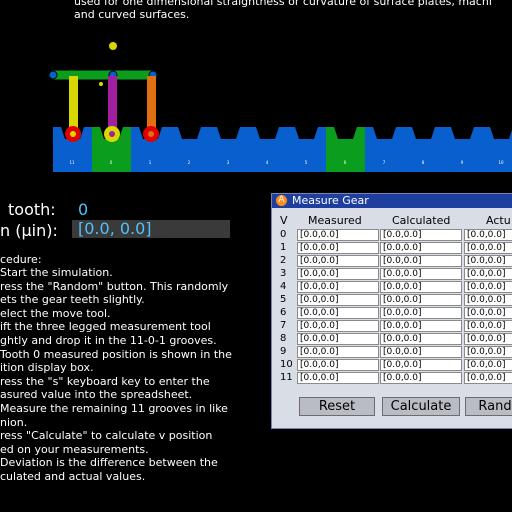  I want to click on tool-foot-right-center, so click(151, 134).